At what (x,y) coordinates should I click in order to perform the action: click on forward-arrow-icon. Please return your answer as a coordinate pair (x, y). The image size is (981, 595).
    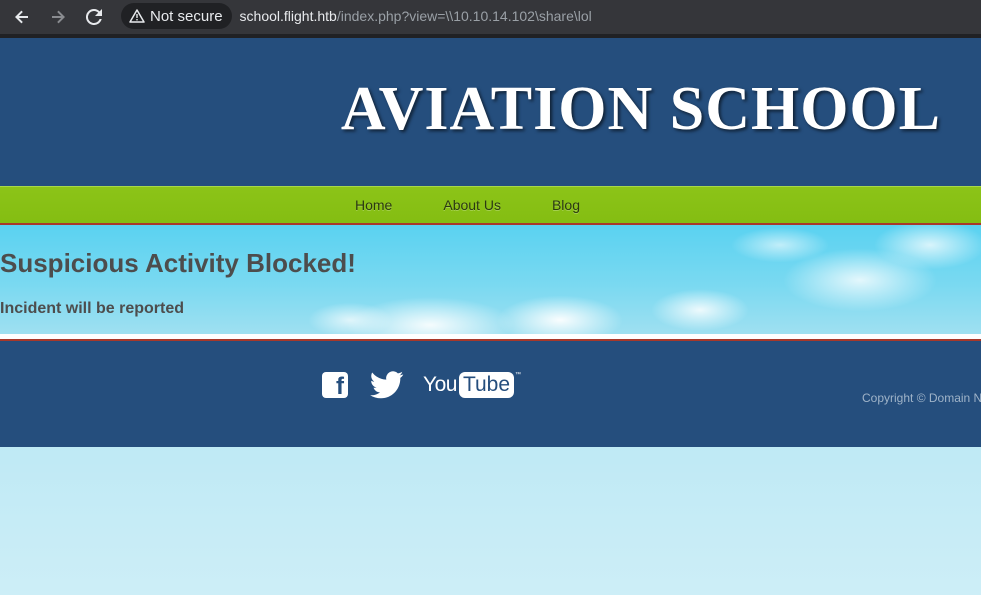
    Looking at the image, I should click on (58, 17).